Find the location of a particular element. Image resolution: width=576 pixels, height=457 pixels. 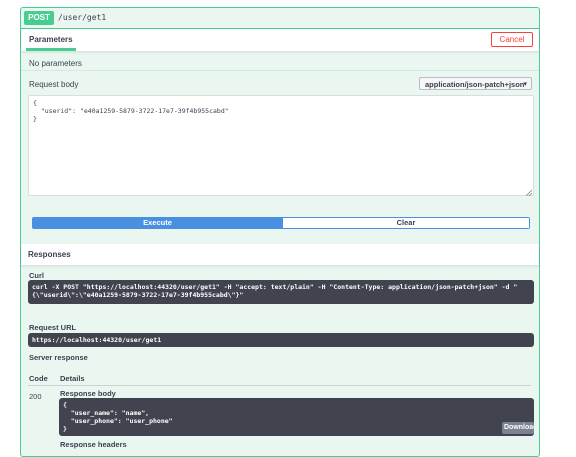

execute-wrapper: Execute Clear is located at coordinates (281, 223).